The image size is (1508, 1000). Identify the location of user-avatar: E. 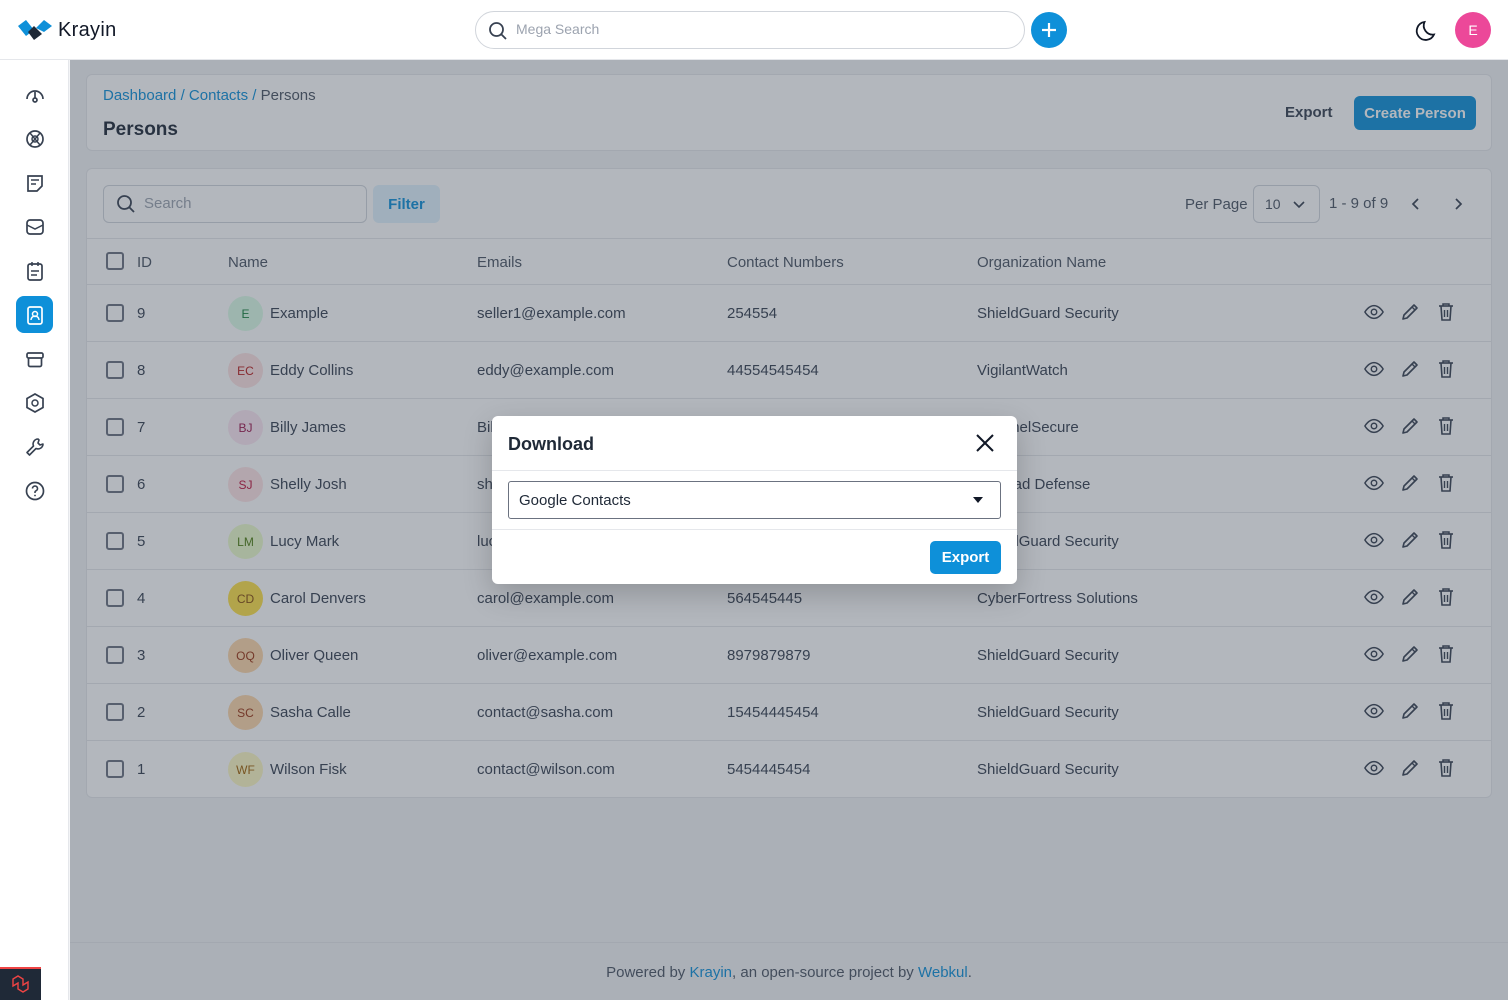
(1473, 30).